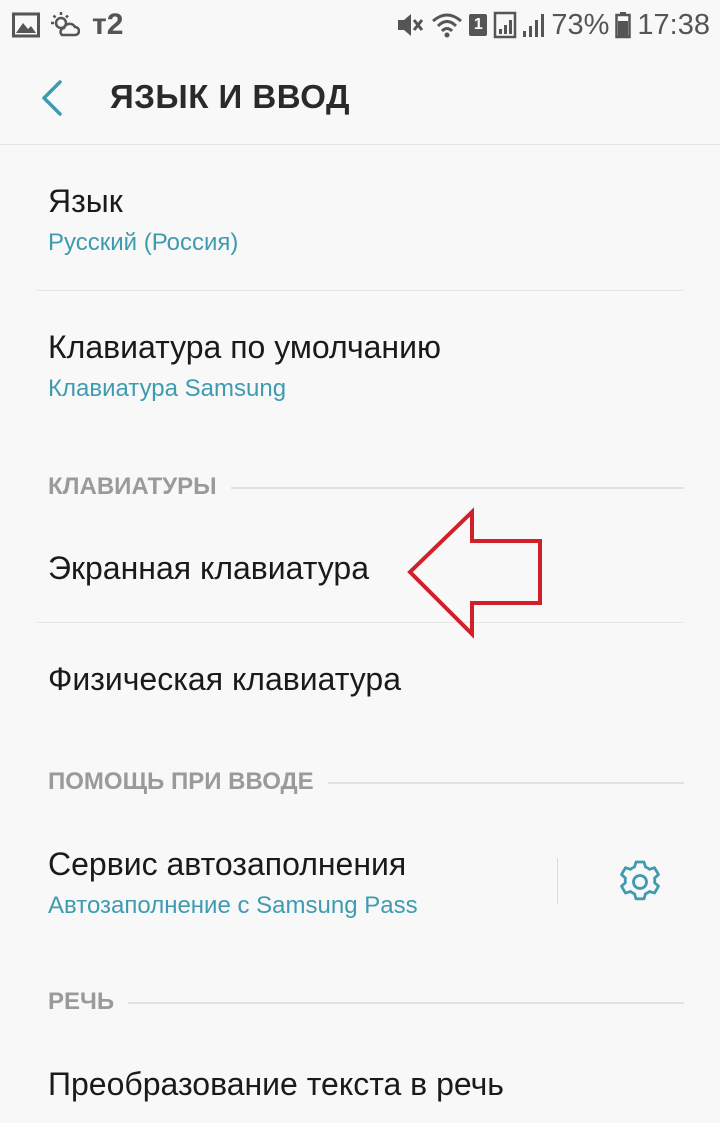 The image size is (720, 1123). I want to click on status-right: 1 73% 17:38, so click(549, 25).